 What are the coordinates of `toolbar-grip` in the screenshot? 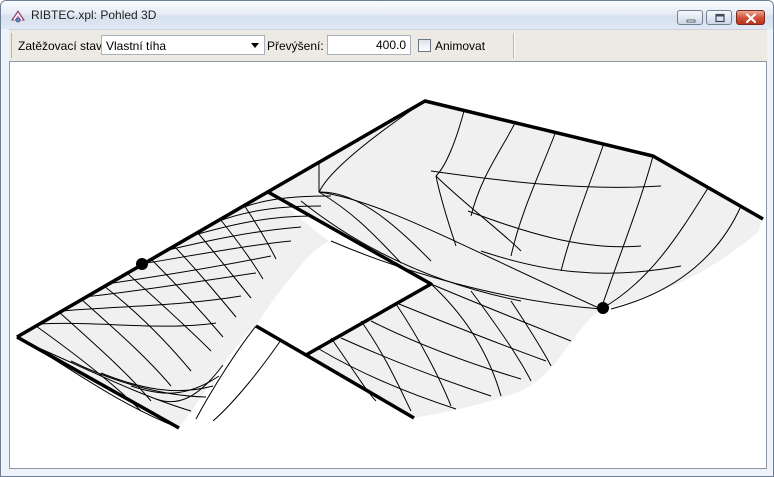 It's located at (11, 45).